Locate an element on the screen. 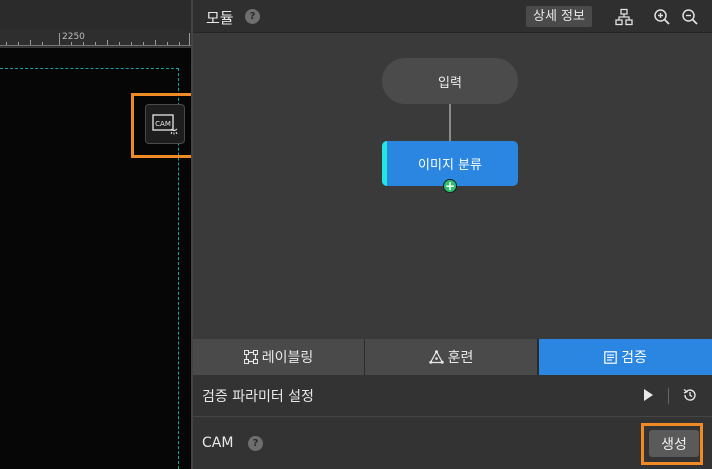 This screenshot has height=469, width=712. tab-labeling: 레이블링 is located at coordinates (278, 357).